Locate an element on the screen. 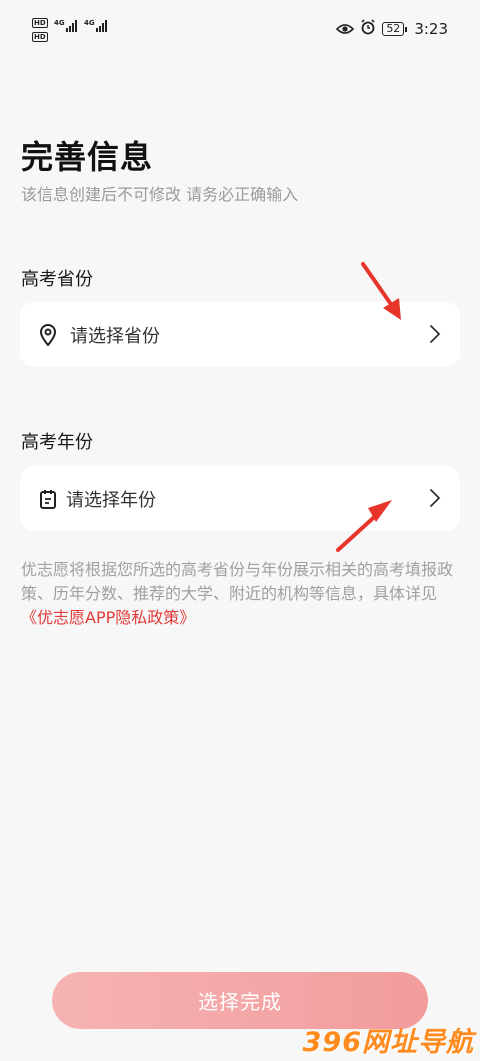  location-pin-icon is located at coordinates (48, 335).